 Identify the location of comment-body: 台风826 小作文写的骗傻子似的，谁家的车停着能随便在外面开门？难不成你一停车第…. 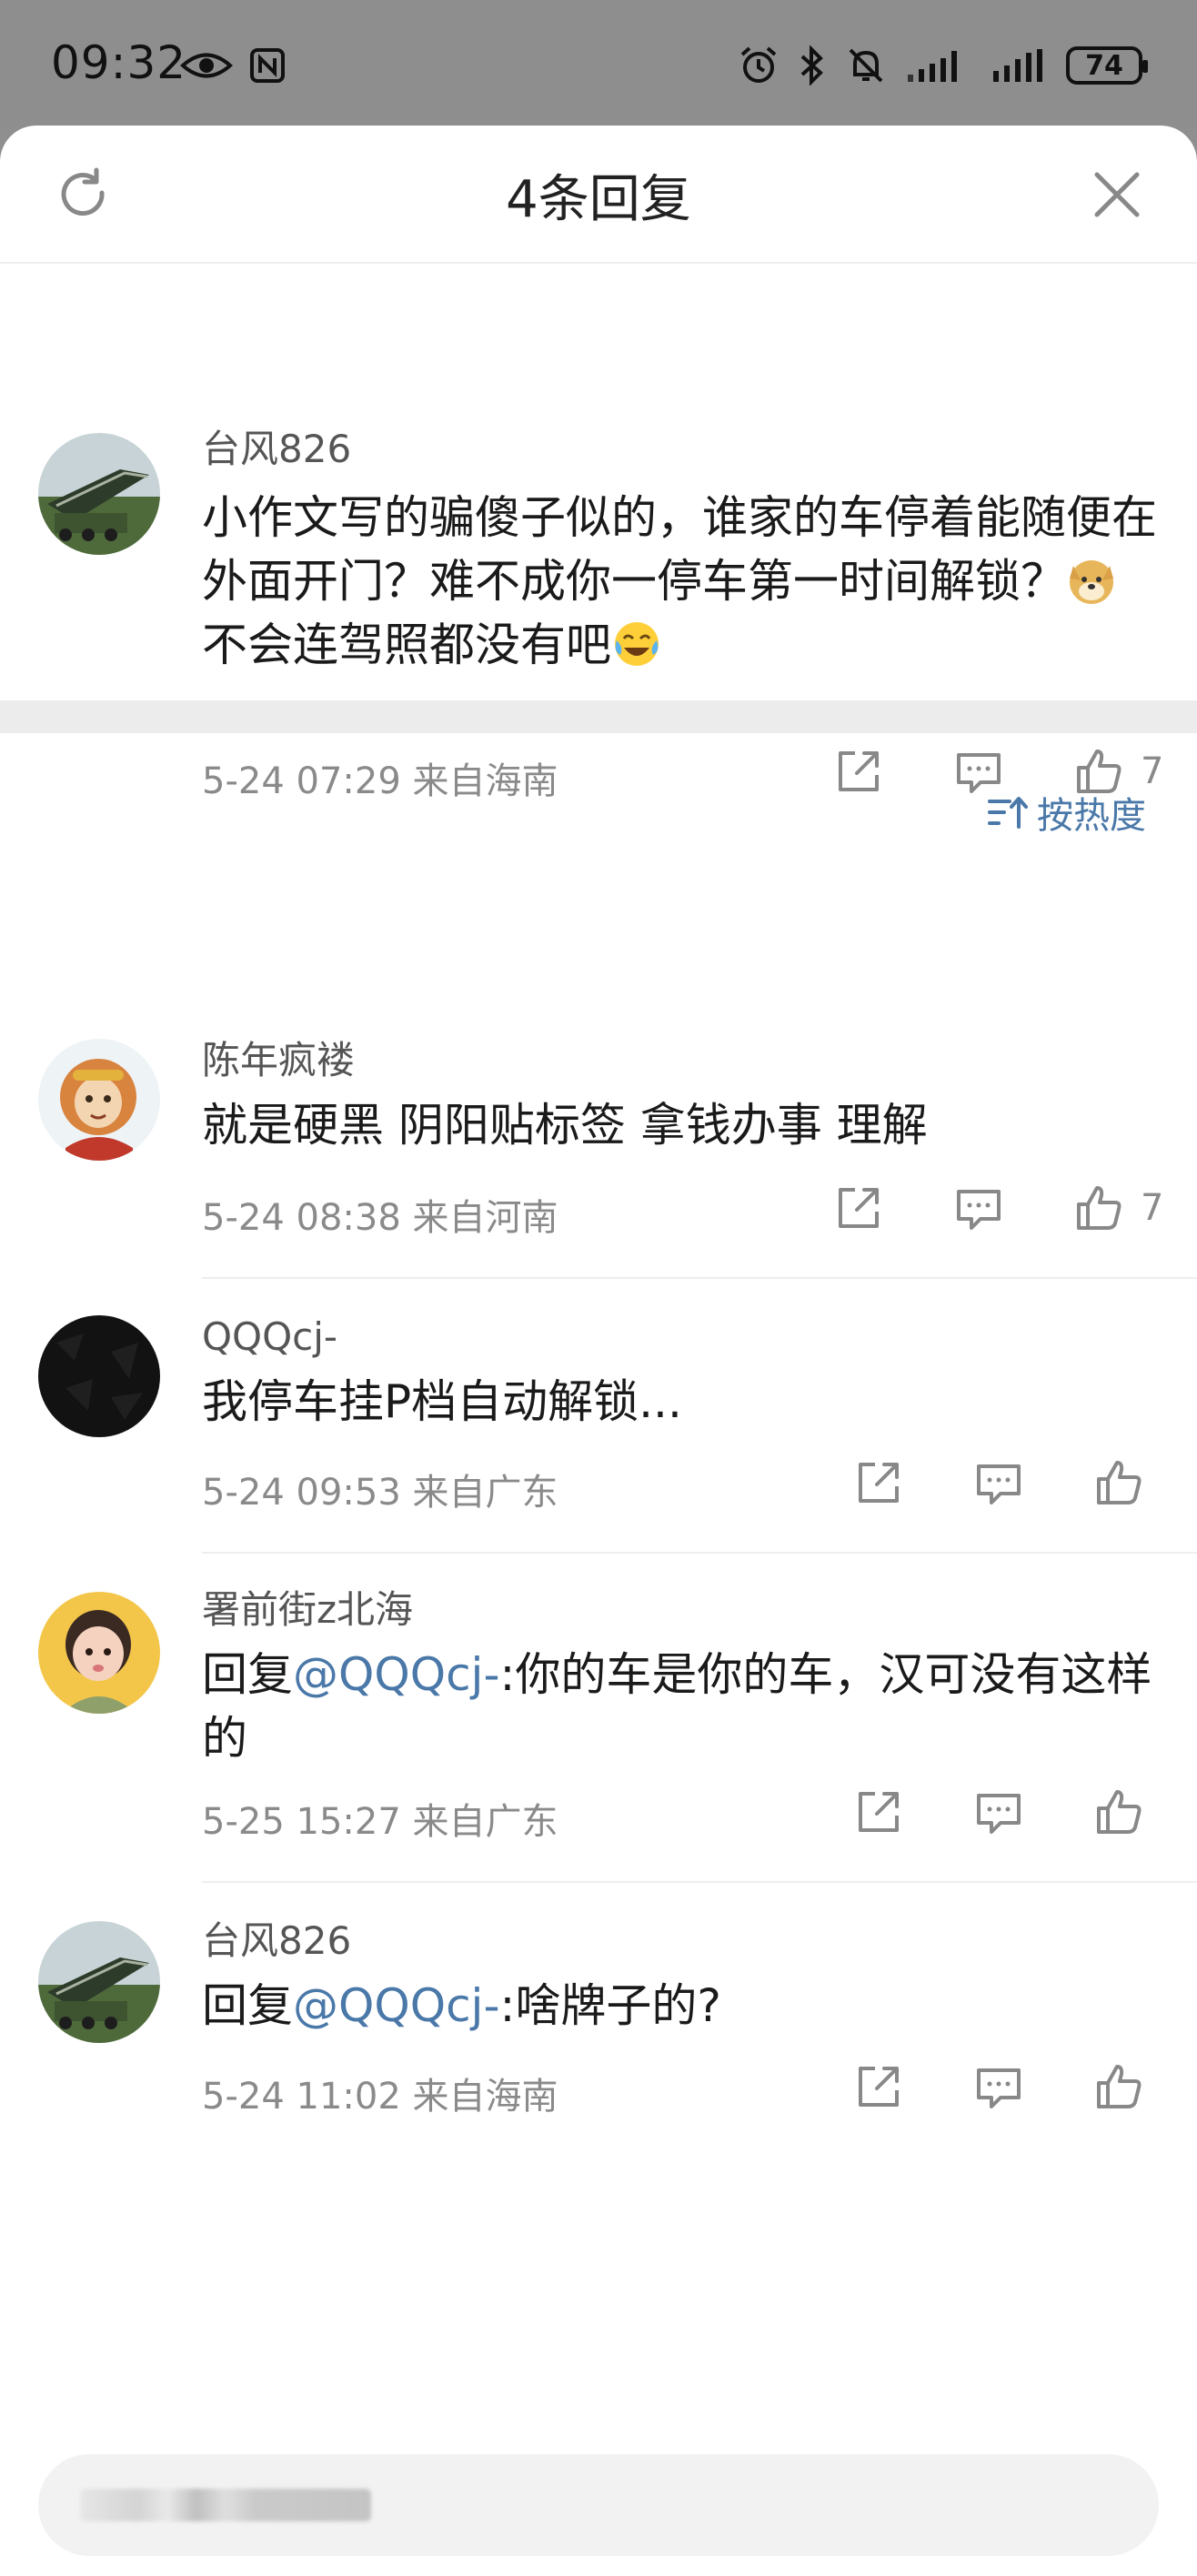
(681, 549).